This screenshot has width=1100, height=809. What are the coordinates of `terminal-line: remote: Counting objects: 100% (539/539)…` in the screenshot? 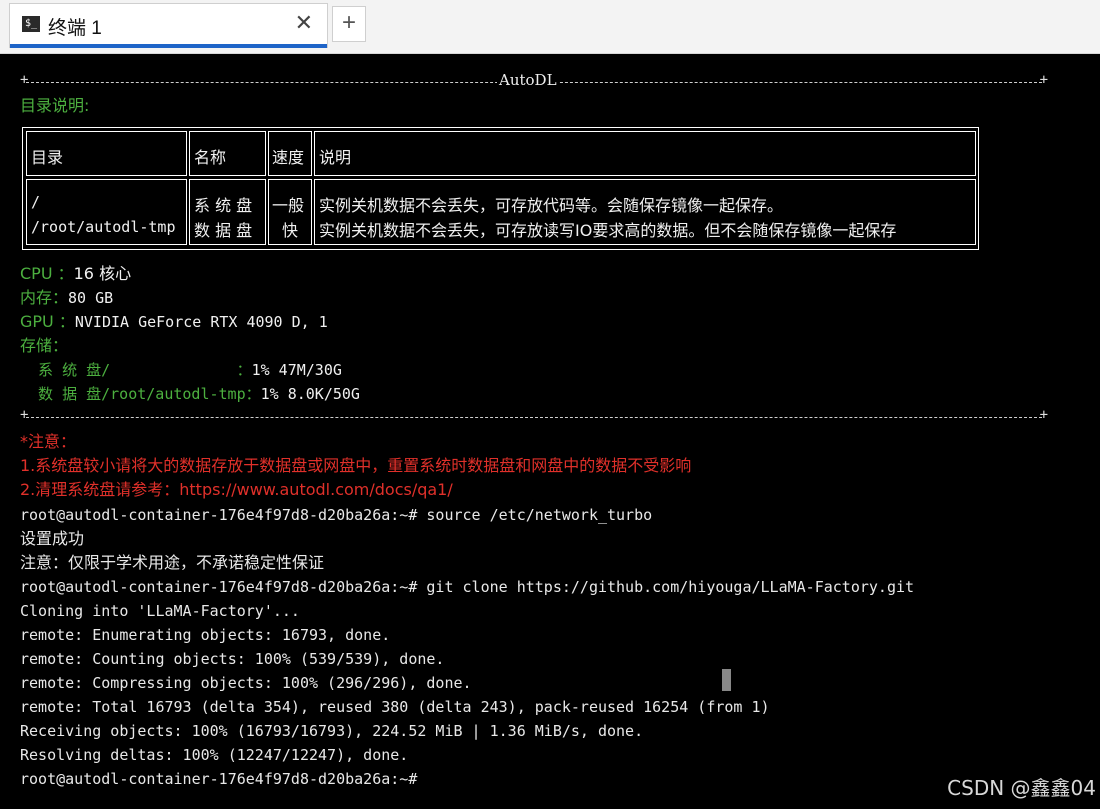 It's located at (232, 659).